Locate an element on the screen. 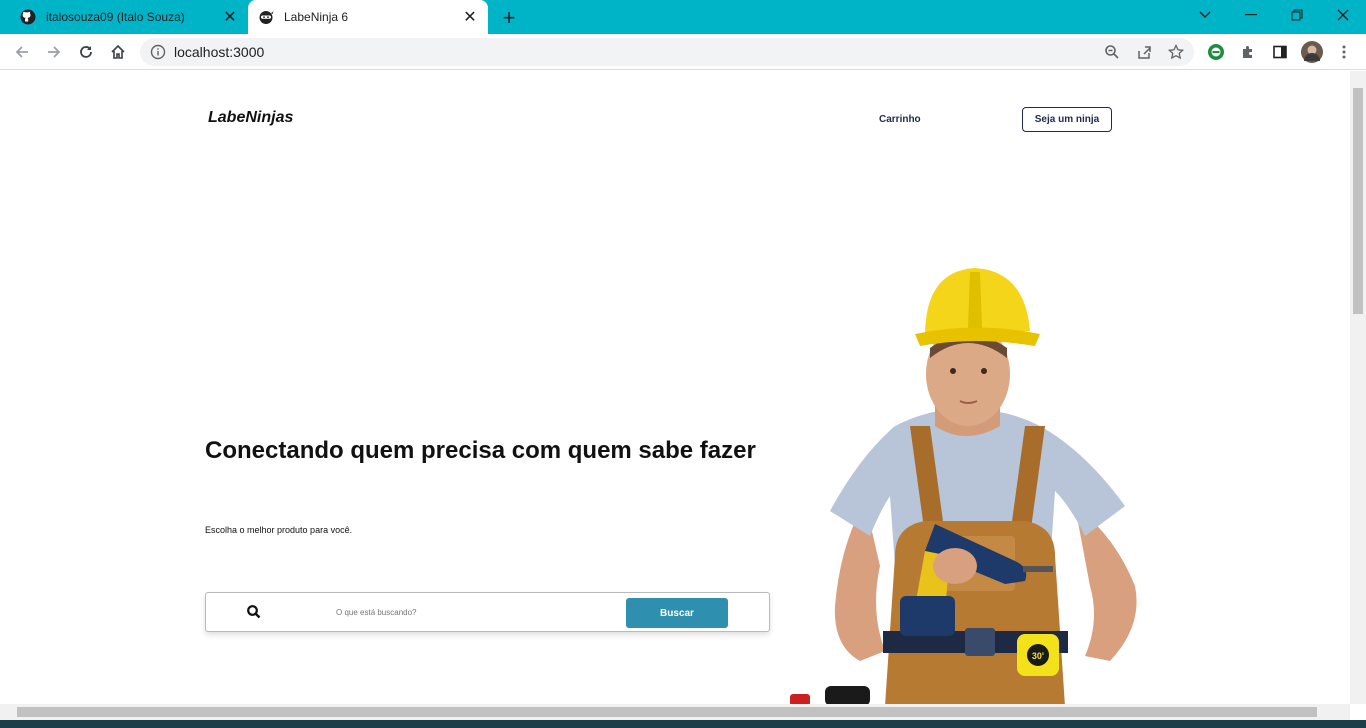  horizontal-scrollbar is located at coordinates (675, 712).